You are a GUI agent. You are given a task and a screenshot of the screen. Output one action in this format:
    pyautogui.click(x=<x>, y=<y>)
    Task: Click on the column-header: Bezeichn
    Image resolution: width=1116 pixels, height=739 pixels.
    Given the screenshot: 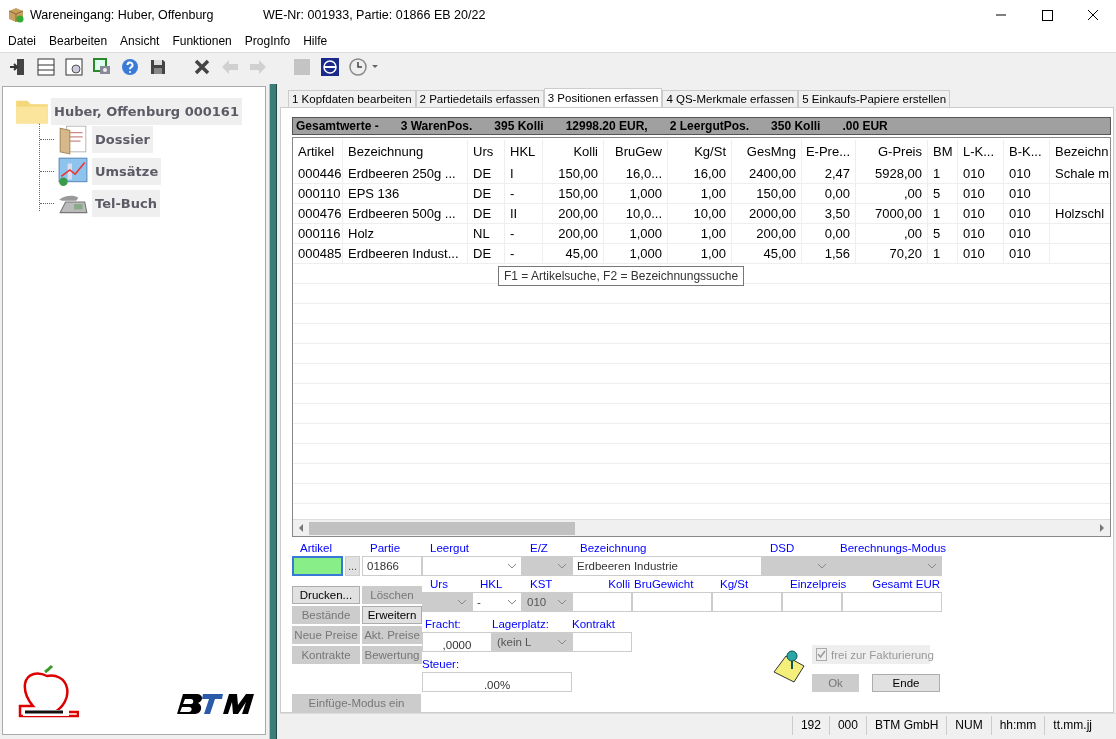 What is the action you would take?
    pyautogui.click(x=1080, y=151)
    